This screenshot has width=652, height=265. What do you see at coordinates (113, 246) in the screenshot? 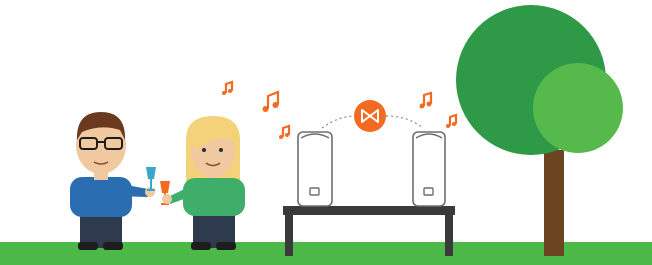
I see `man-foot-right` at bounding box center [113, 246].